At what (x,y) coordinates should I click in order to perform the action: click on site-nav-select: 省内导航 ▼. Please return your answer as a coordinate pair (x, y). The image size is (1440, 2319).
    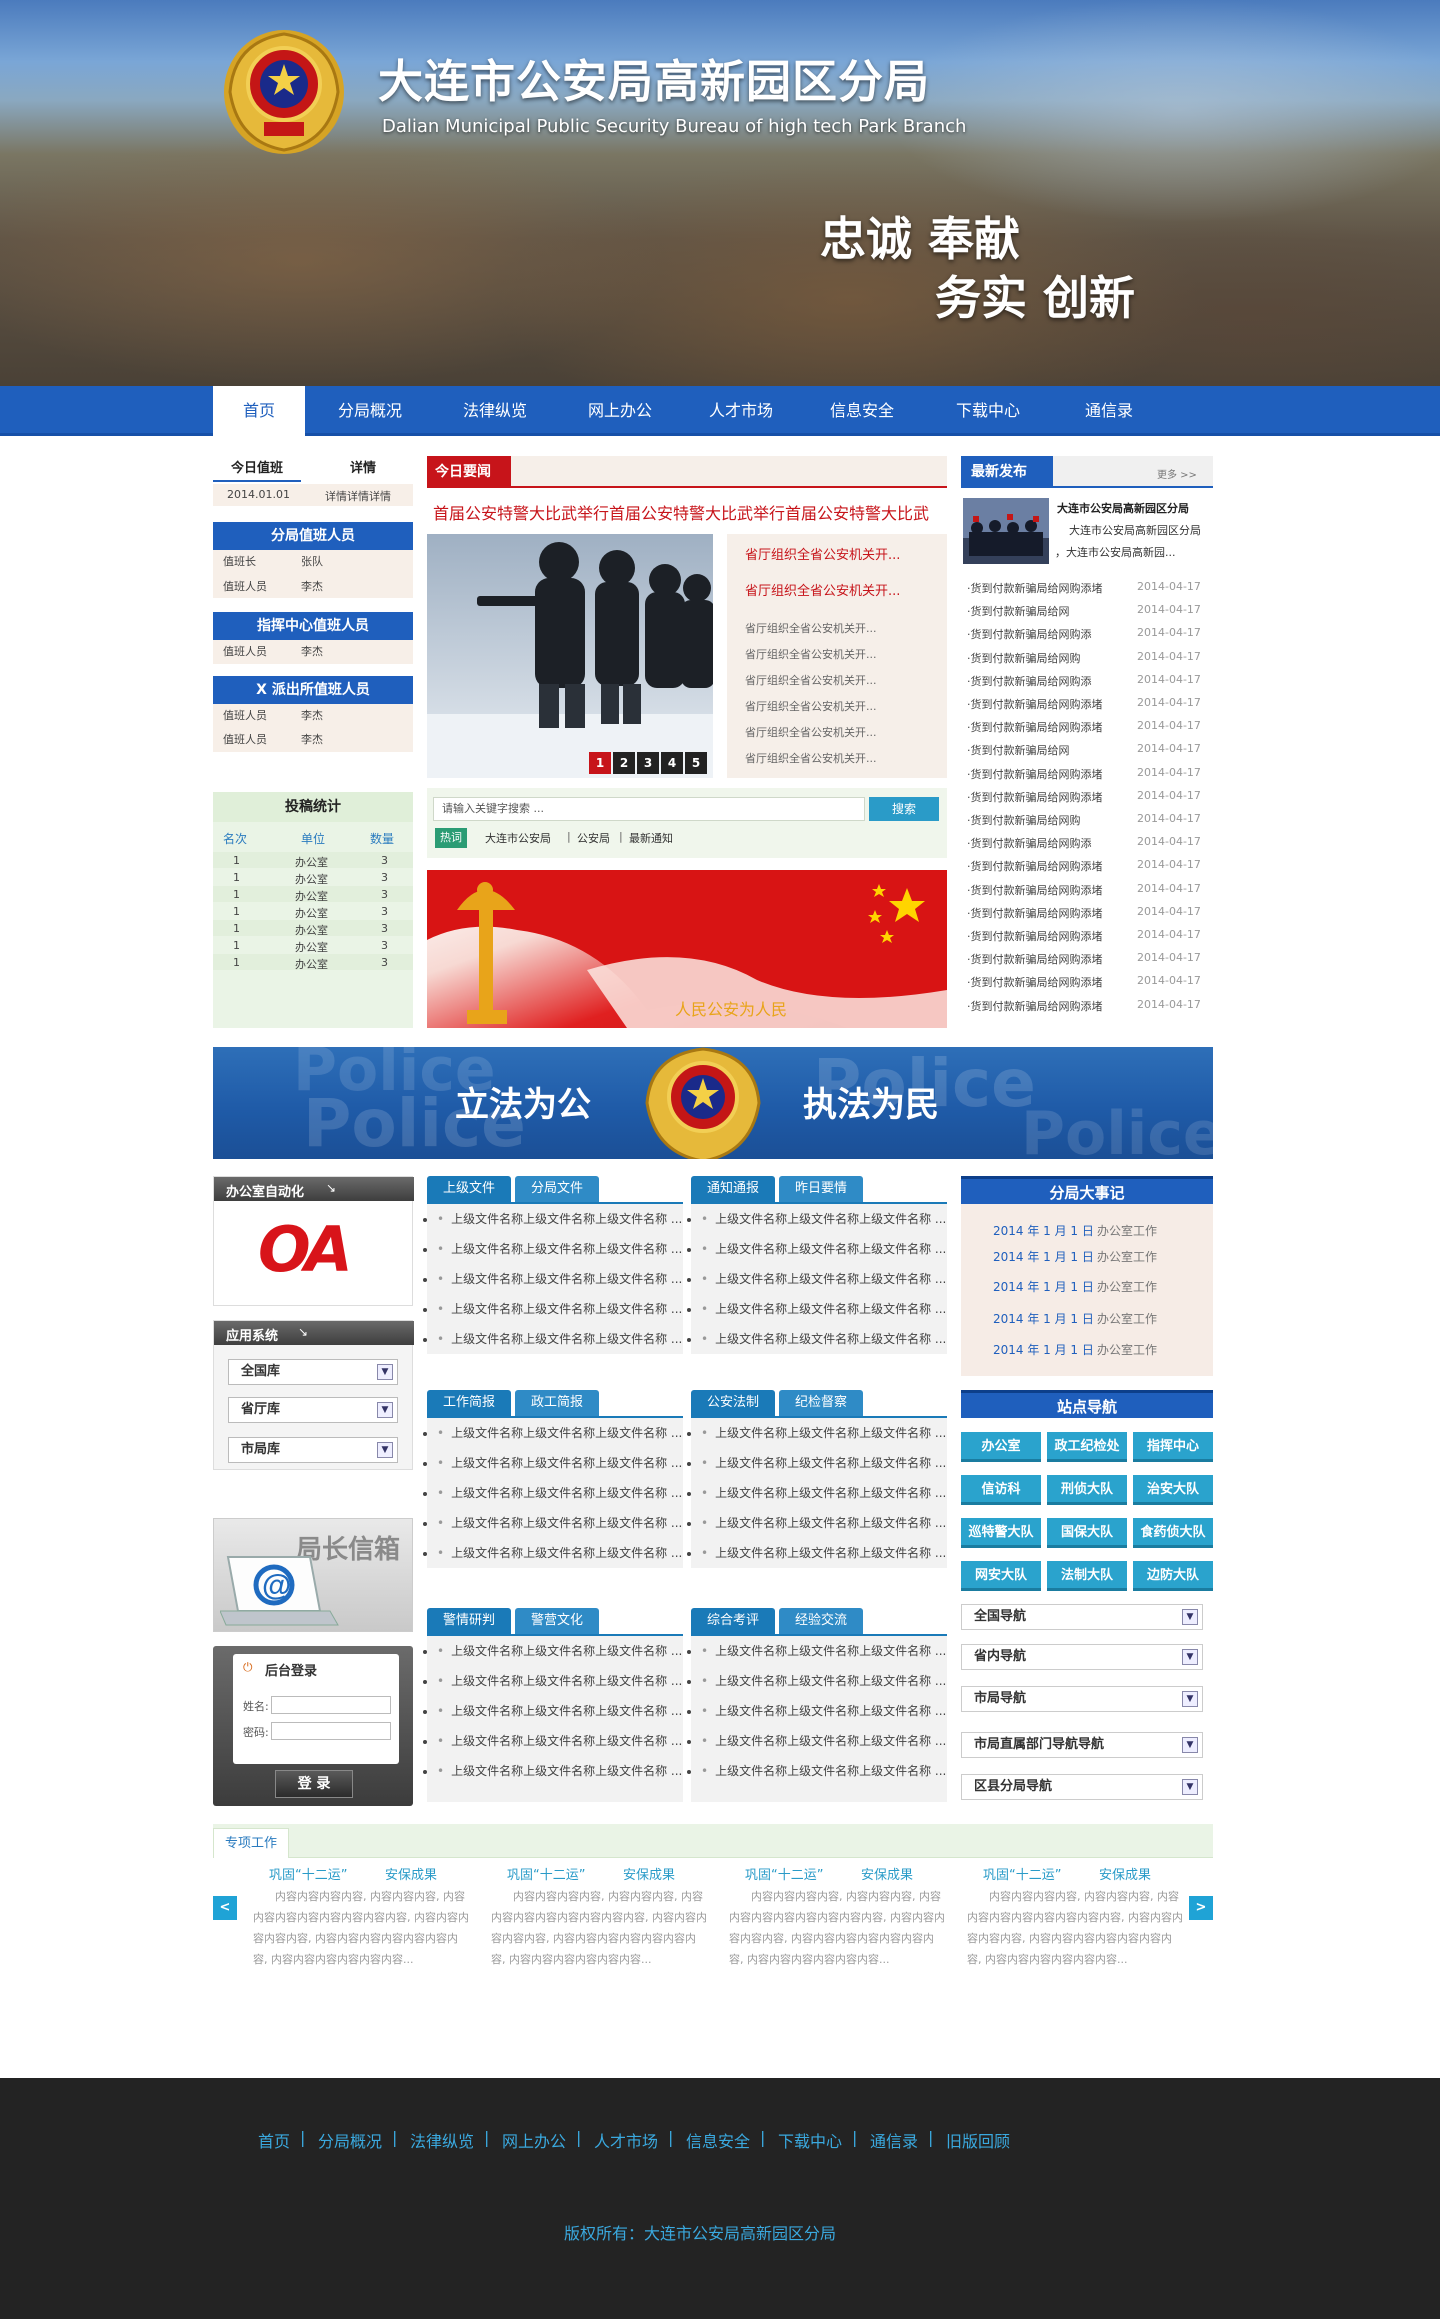
    Looking at the image, I should click on (1082, 1657).